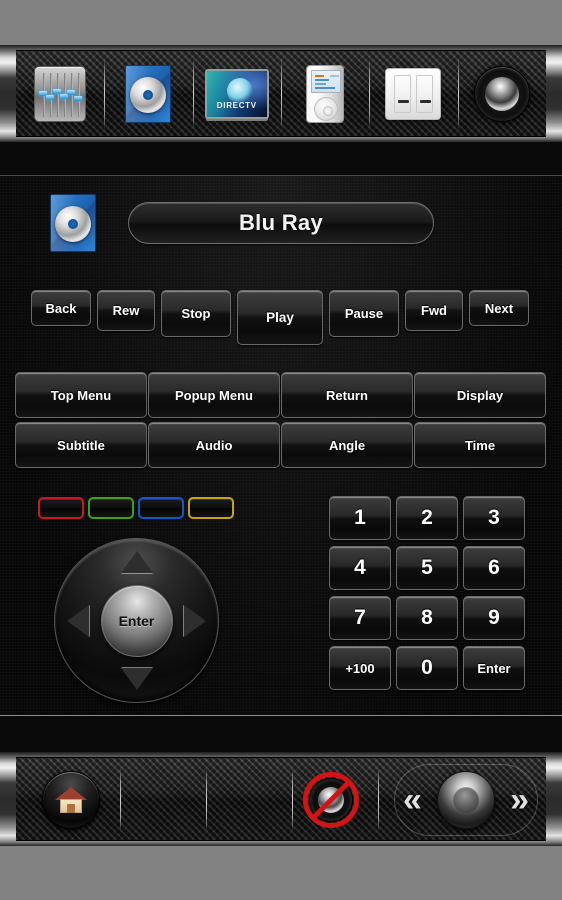  Describe the element at coordinates (429, 594) in the screenshot. I see `numeric-keypad: 1 2 3 4 5 6 7 8 9 +100 0 Enter` at that location.